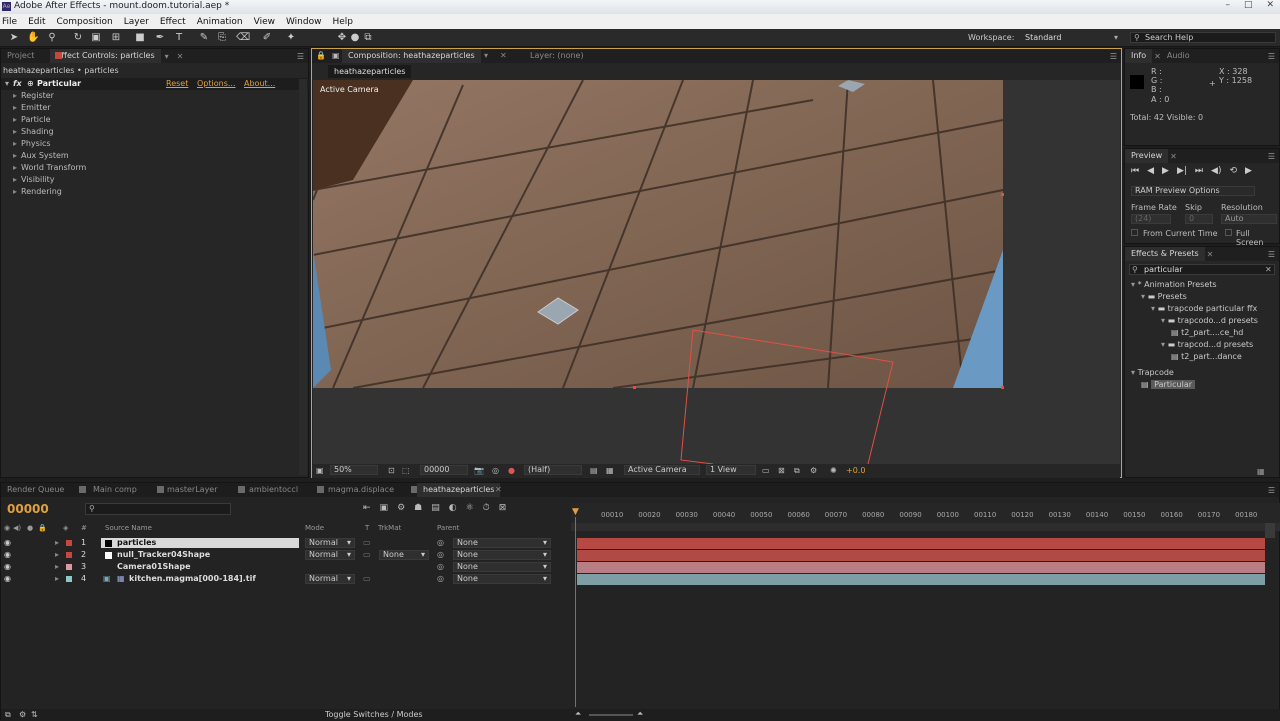 This screenshot has height=721, width=1280. Describe the element at coordinates (33, 37) in the screenshot. I see `hand-tool-icon: ✋` at that location.